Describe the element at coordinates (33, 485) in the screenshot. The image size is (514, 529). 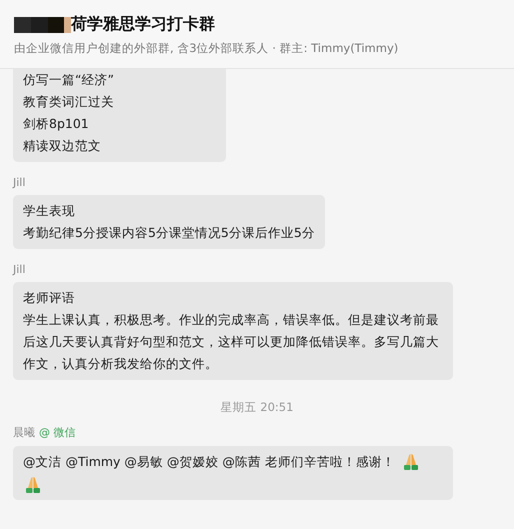
I see `praying-hands-icon` at that location.